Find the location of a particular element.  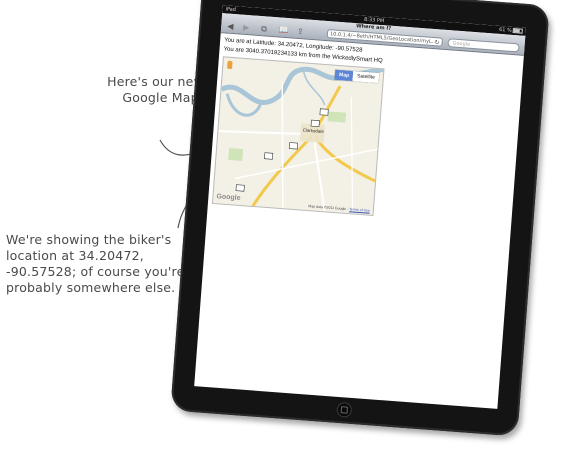

satellite-button: Satellite is located at coordinates (366, 77).